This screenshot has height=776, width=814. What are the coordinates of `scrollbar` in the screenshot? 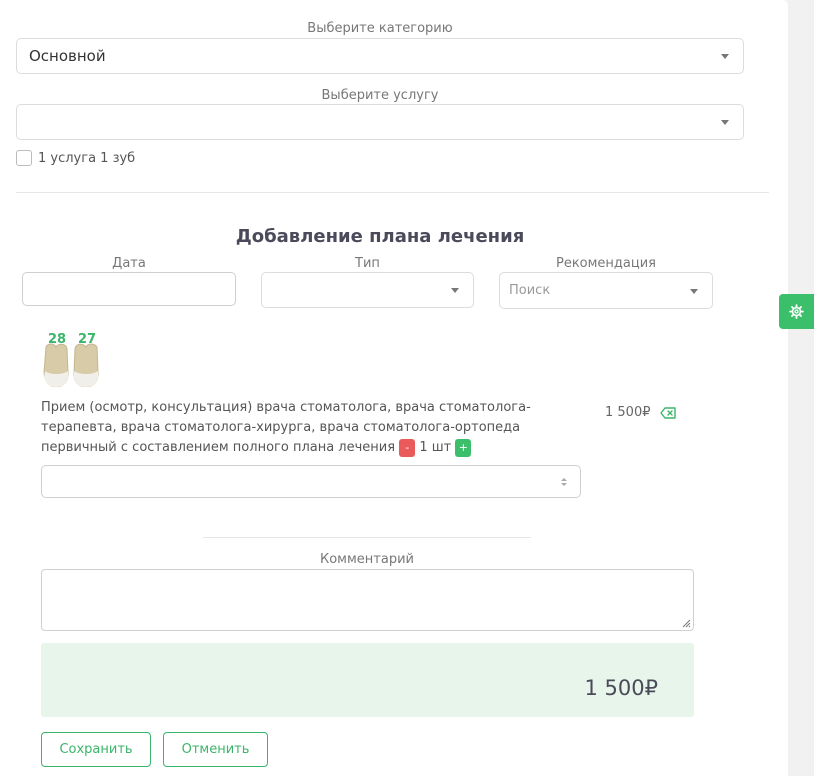 It's located at (801, 388).